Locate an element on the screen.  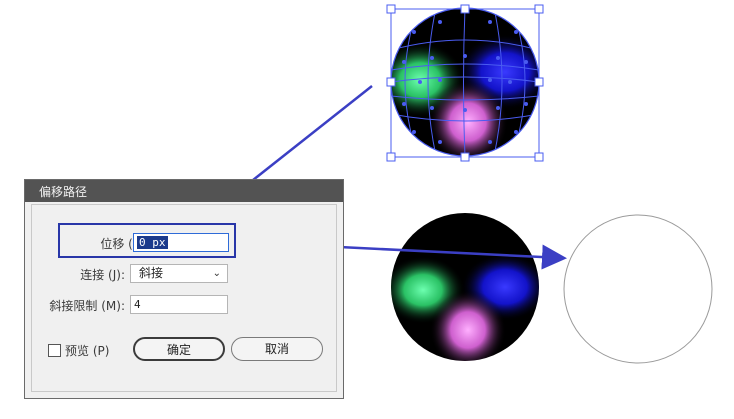
preview-checkbox is located at coordinates (54, 350).